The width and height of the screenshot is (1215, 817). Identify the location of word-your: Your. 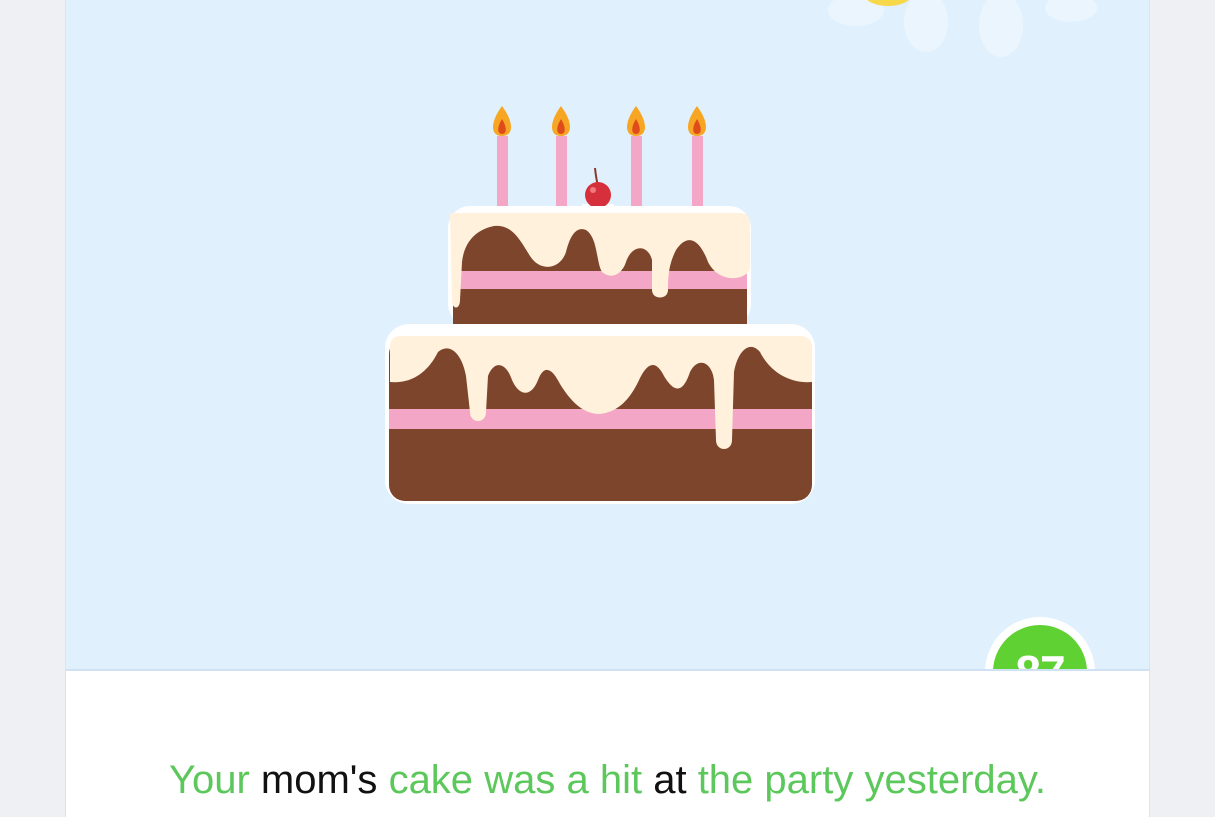
(209, 780).